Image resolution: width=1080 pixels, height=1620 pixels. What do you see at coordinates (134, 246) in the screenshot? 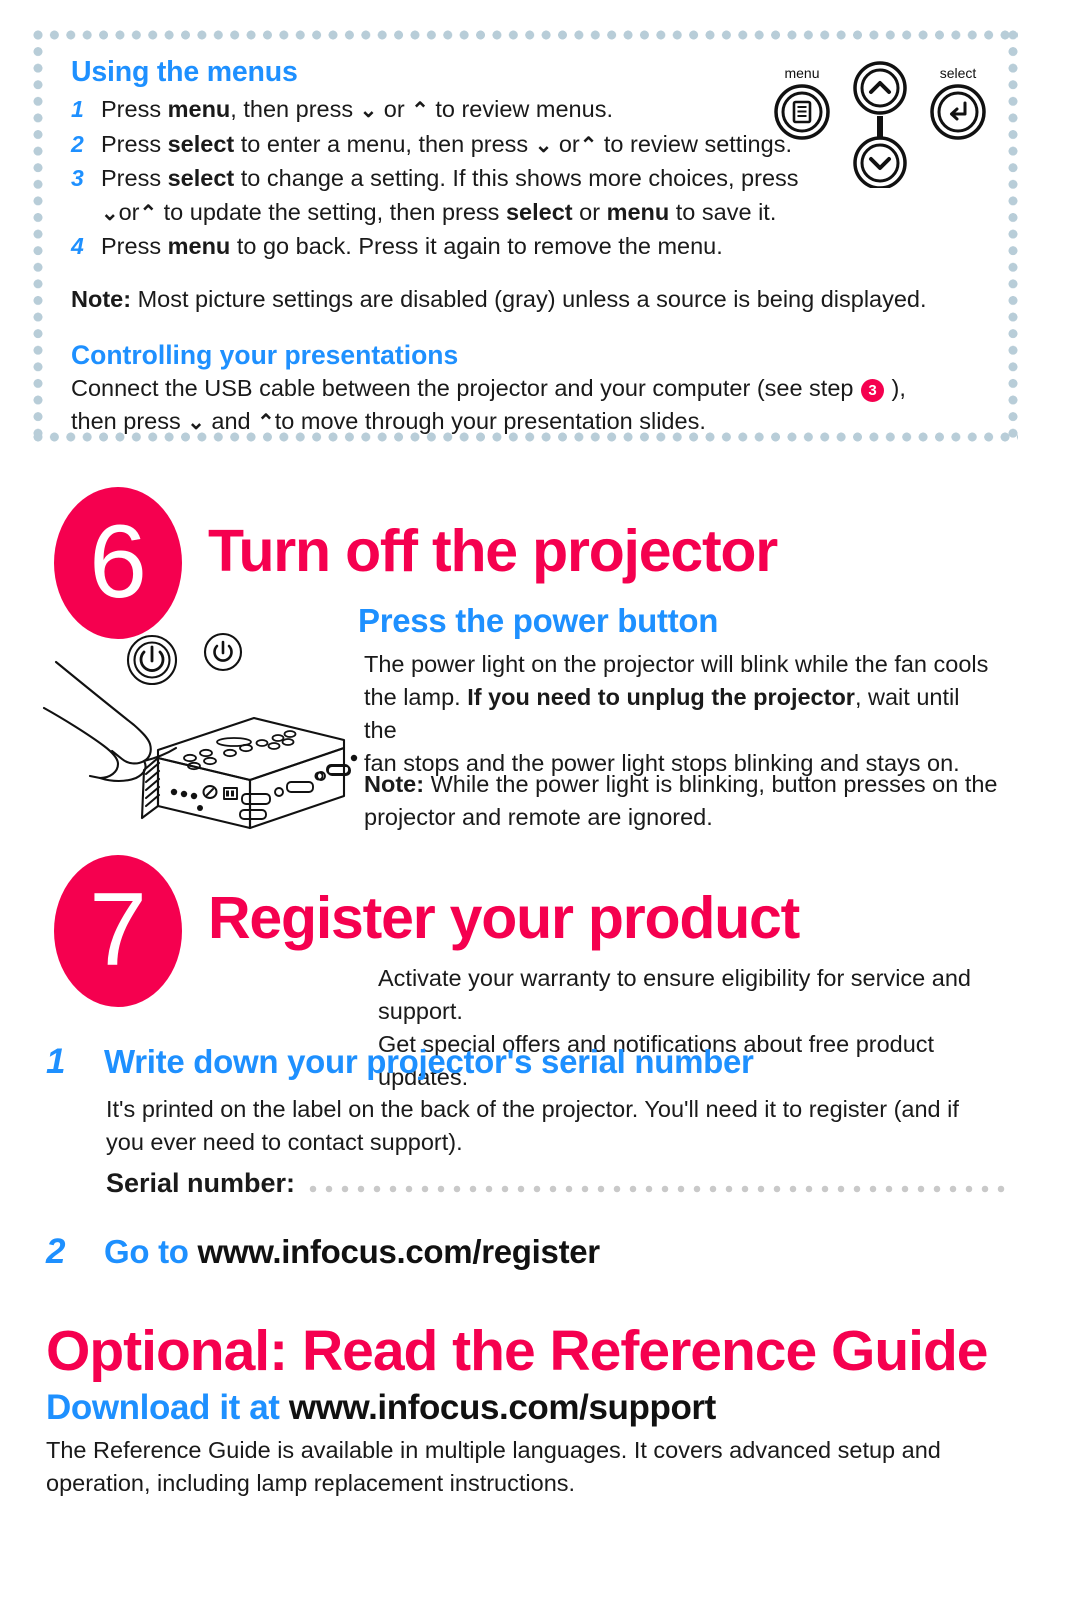
I see `step4-pre: Press` at bounding box center [134, 246].